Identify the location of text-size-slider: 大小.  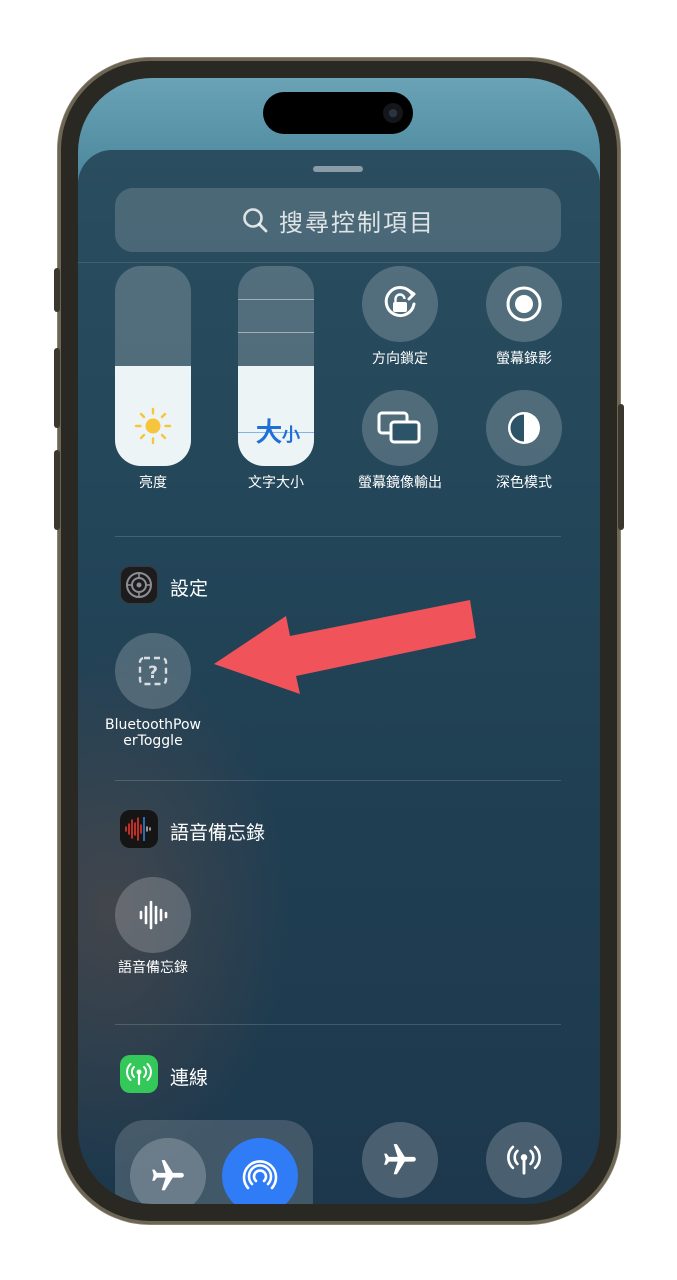
(276, 366).